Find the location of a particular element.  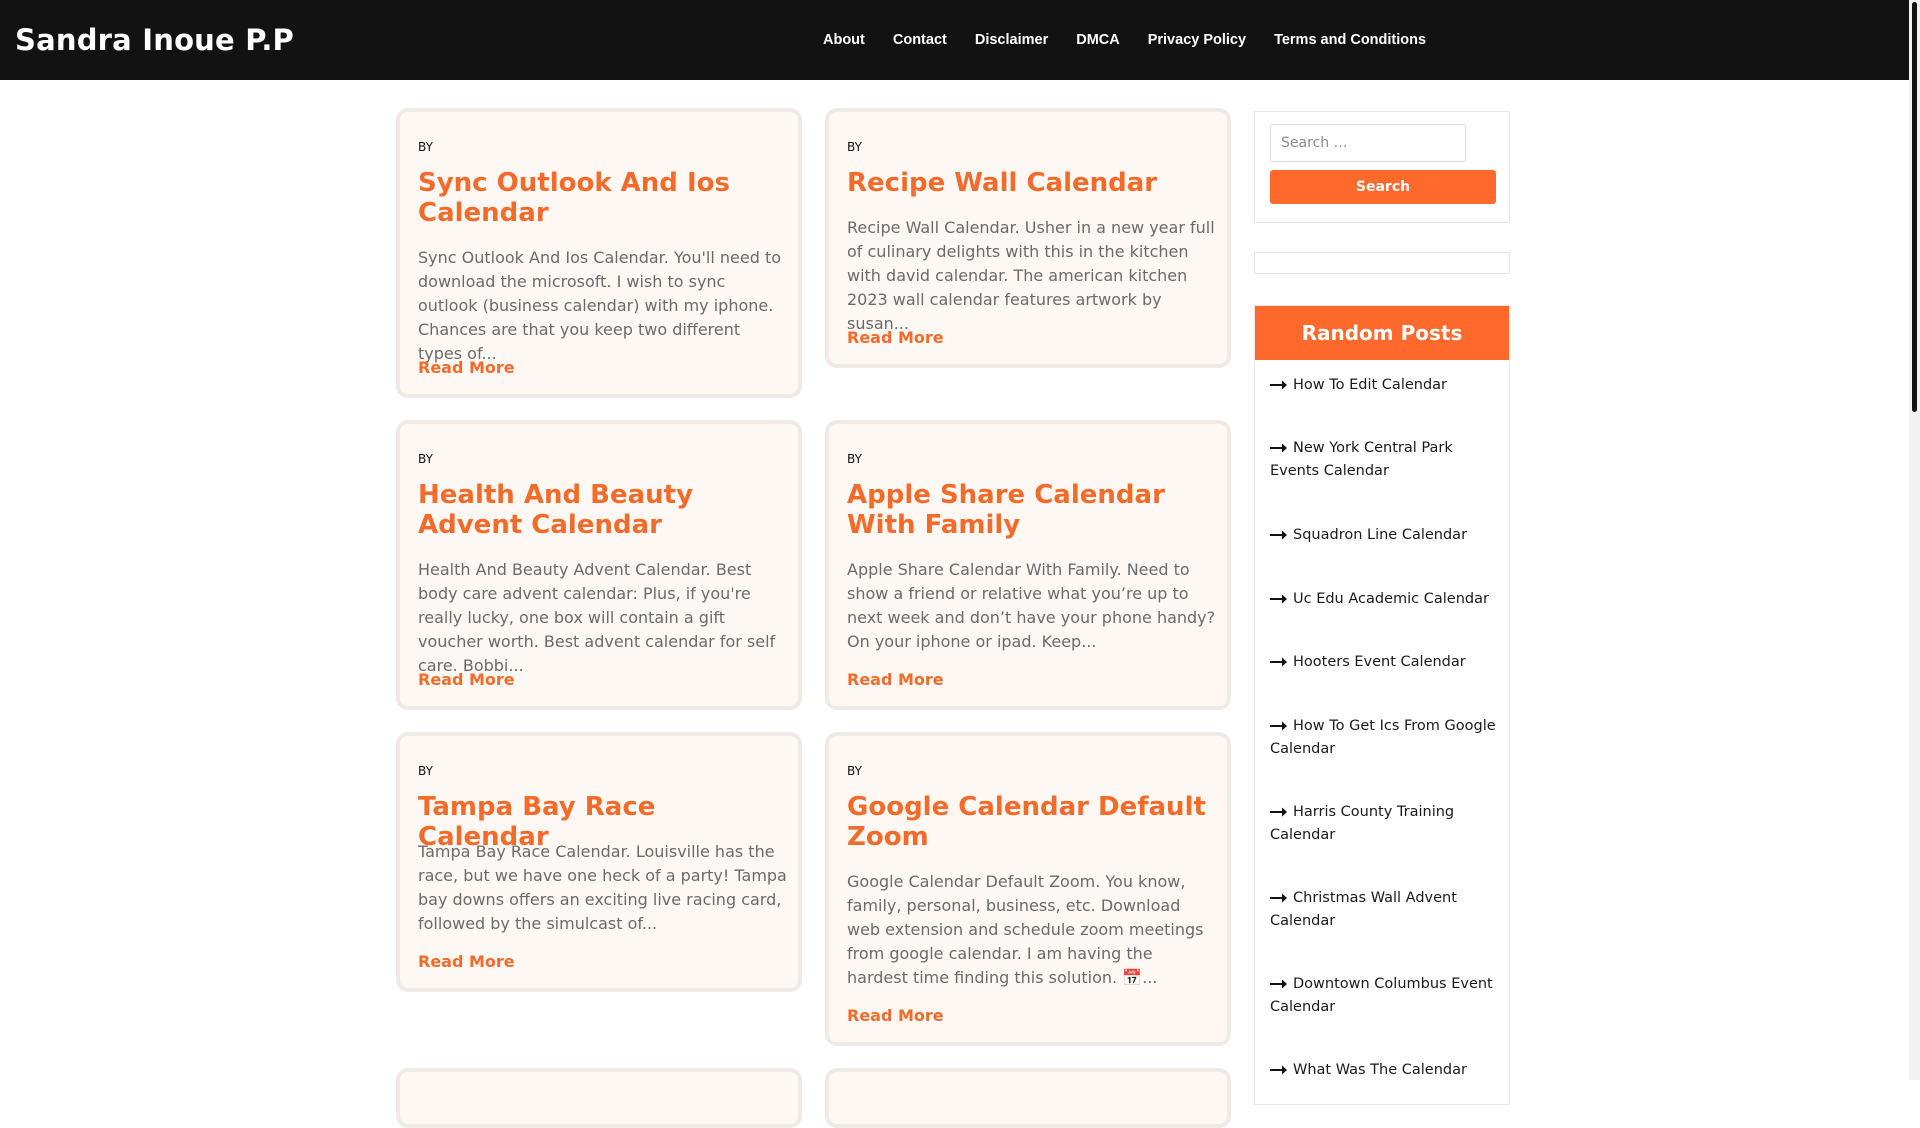

random-post-link: Uc Edu Academic Calendar is located at coordinates (1385, 599).